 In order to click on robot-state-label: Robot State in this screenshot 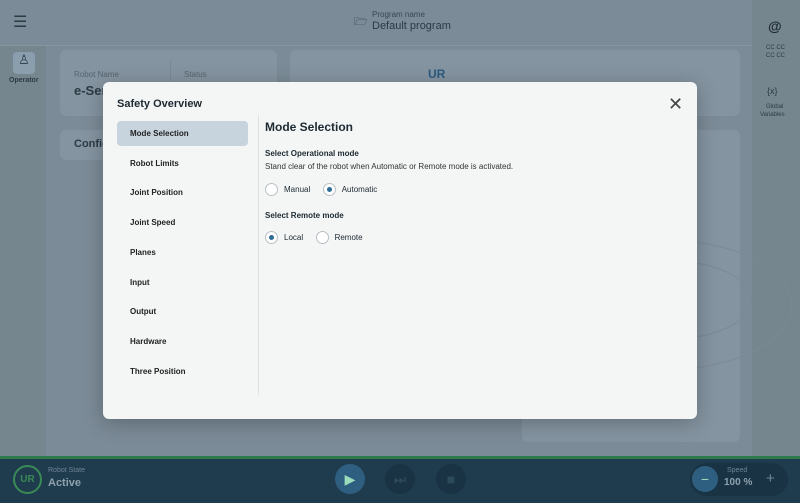, I will do `click(66, 470)`.